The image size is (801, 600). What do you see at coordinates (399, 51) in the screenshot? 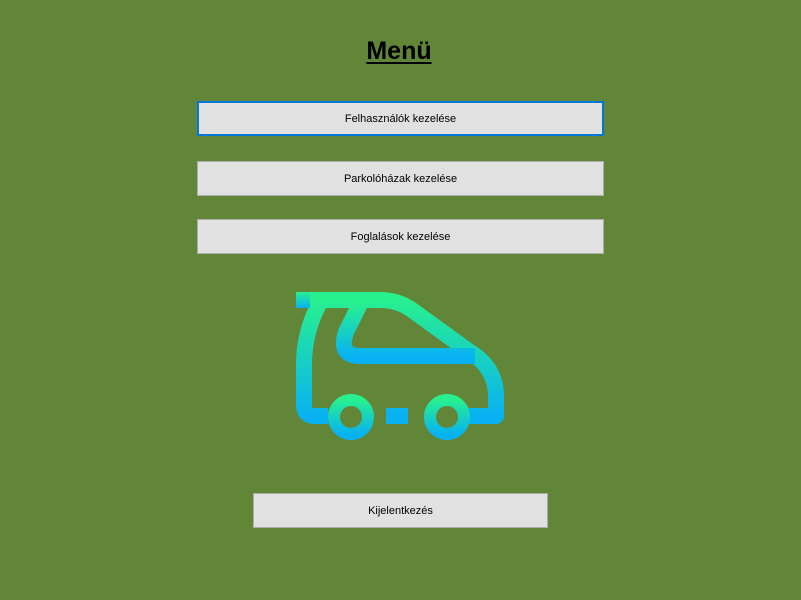
I see `page-title: Menü` at bounding box center [399, 51].